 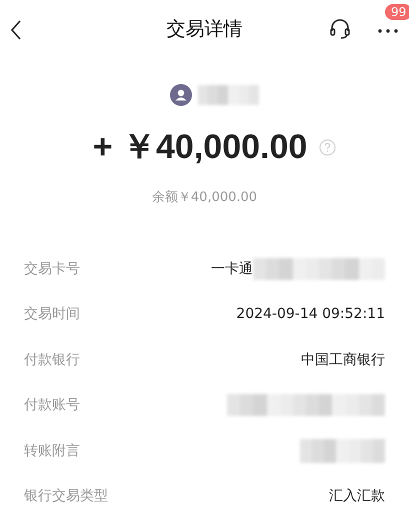 I want to click on headset-icon, so click(x=340, y=29).